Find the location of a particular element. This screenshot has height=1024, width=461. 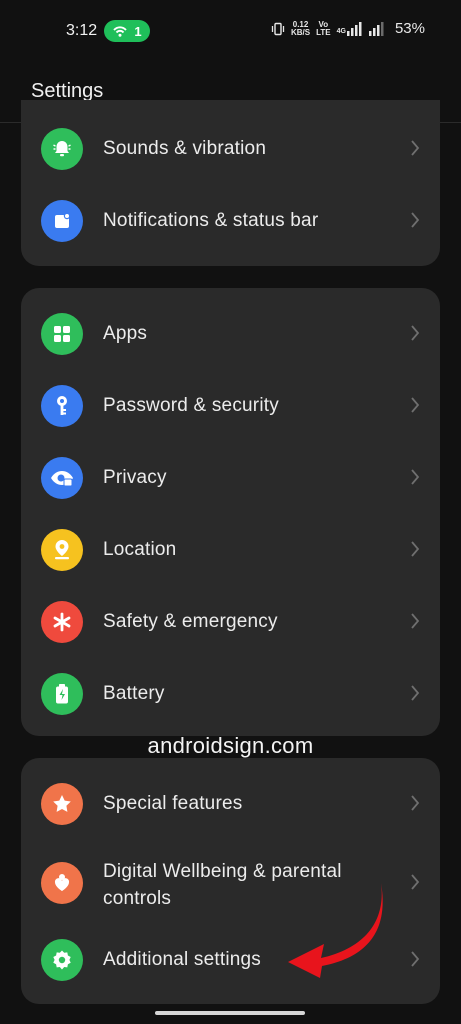

settings-item-apps: Apps is located at coordinates (230, 334).